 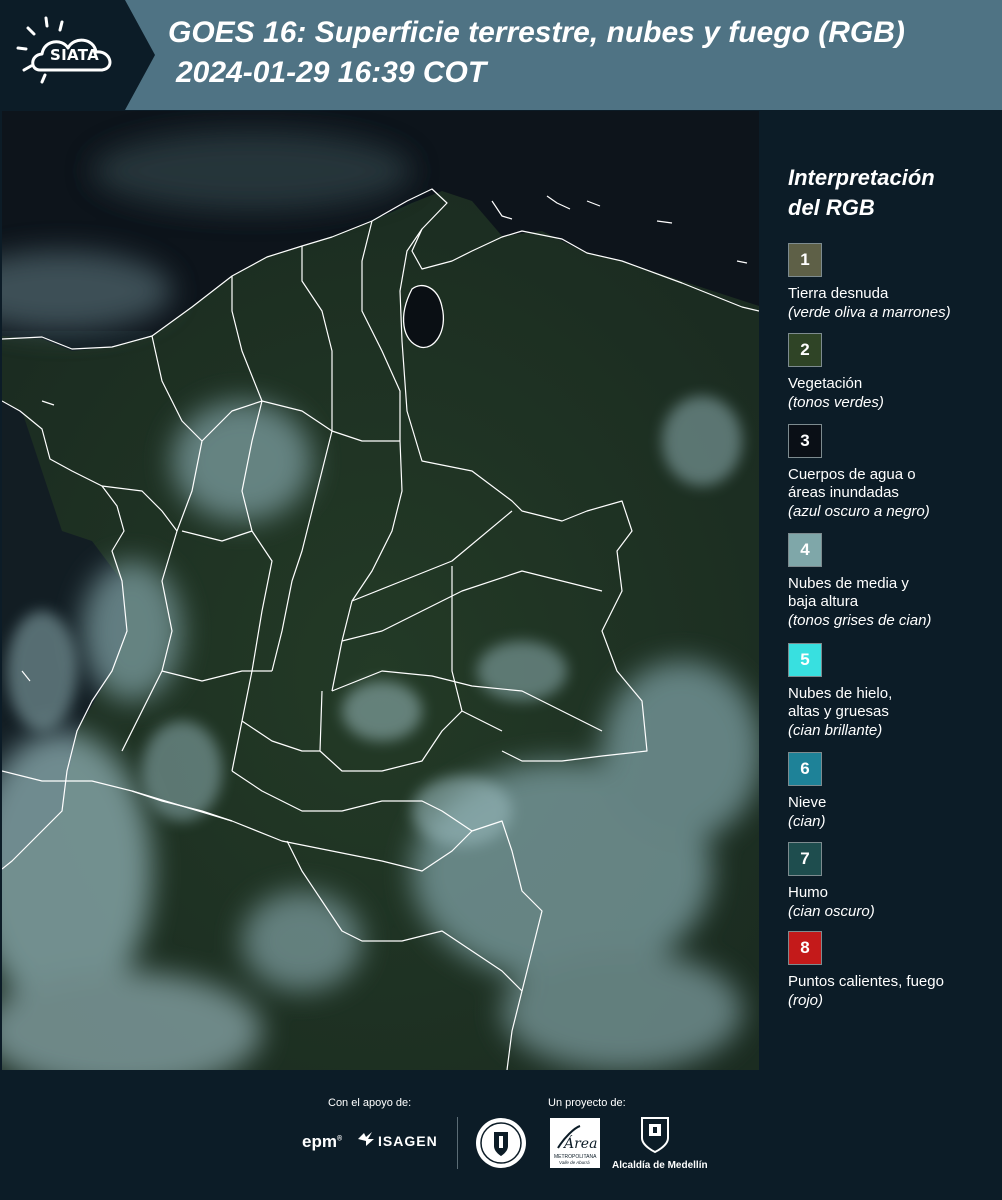 I want to click on swatch-7: 7, so click(x=805, y=859).